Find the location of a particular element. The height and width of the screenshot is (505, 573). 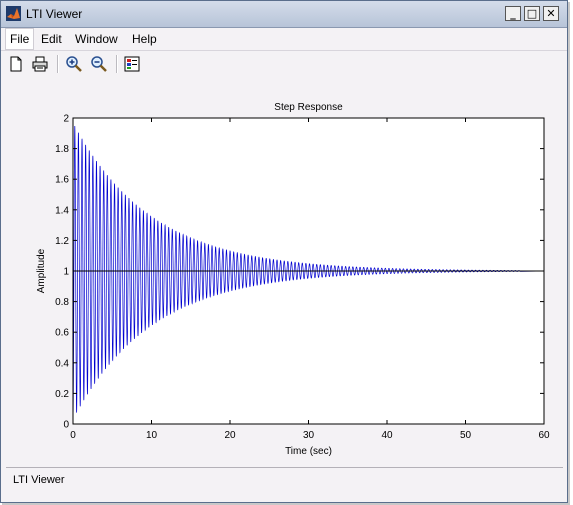

x-tick-label: 50 is located at coordinates (466, 435).